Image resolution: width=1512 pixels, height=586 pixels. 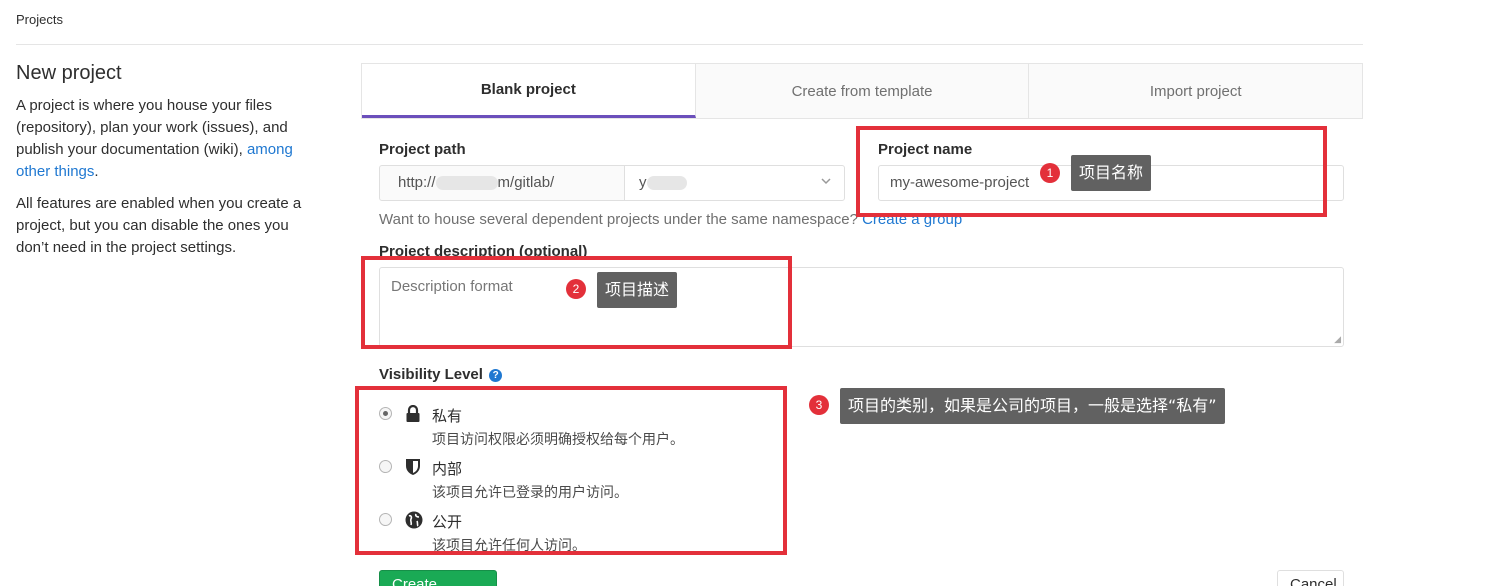 I want to click on visibility-level-label: Visibility Level ?, so click(x=441, y=374).